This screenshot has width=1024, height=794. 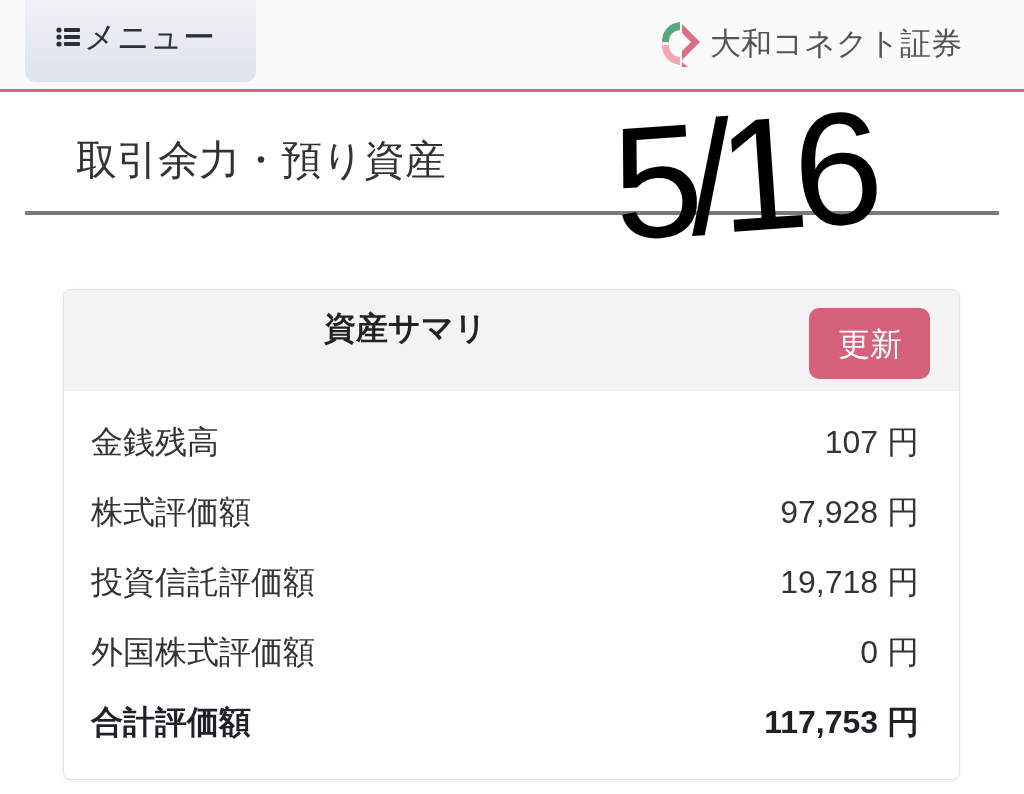 I want to click on row-value: 97,928 円, so click(x=849, y=512).